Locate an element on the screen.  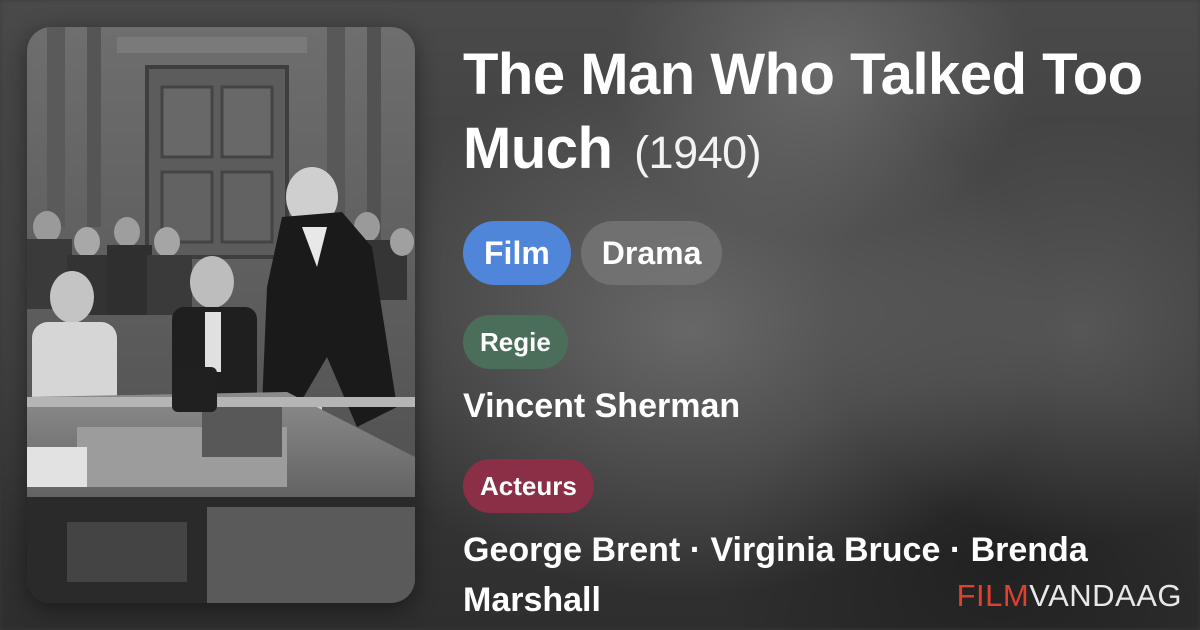
site-logo: FILMVANDAAG is located at coordinates (1069, 596).